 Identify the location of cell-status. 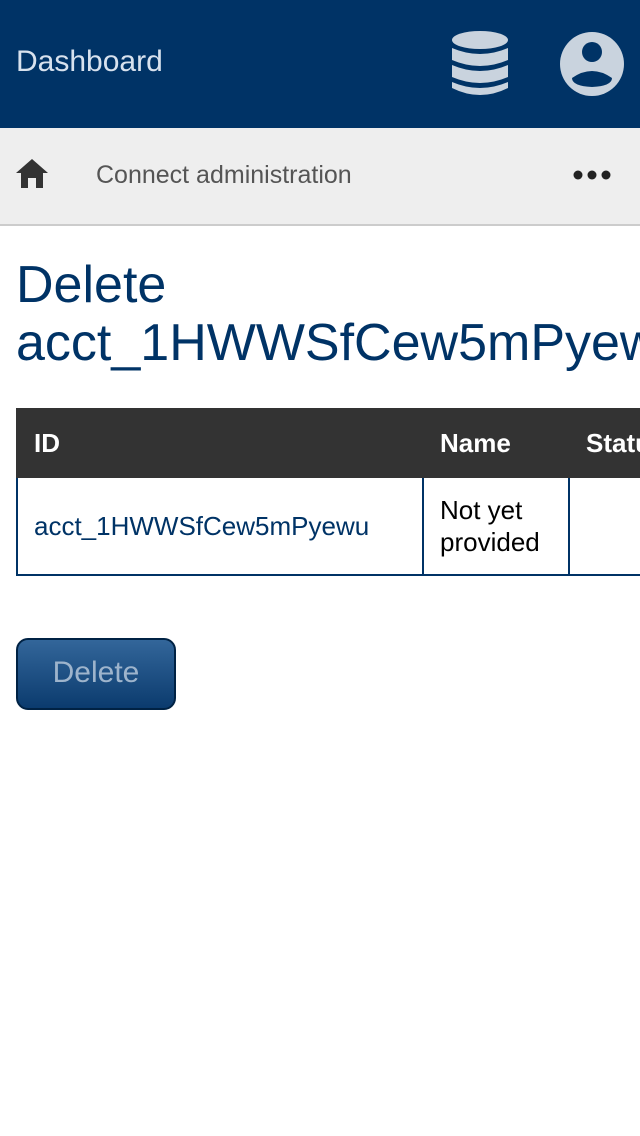
(604, 526).